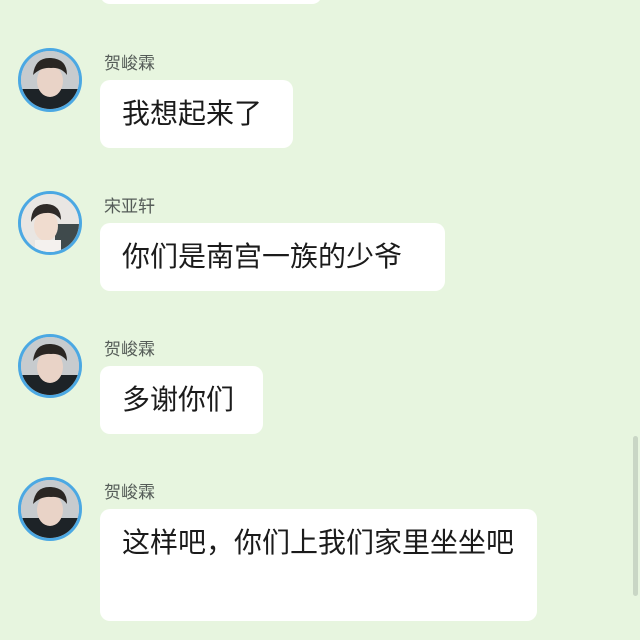  I want to click on message-bubble: 你们是南宫一族的少爷, so click(272, 257).